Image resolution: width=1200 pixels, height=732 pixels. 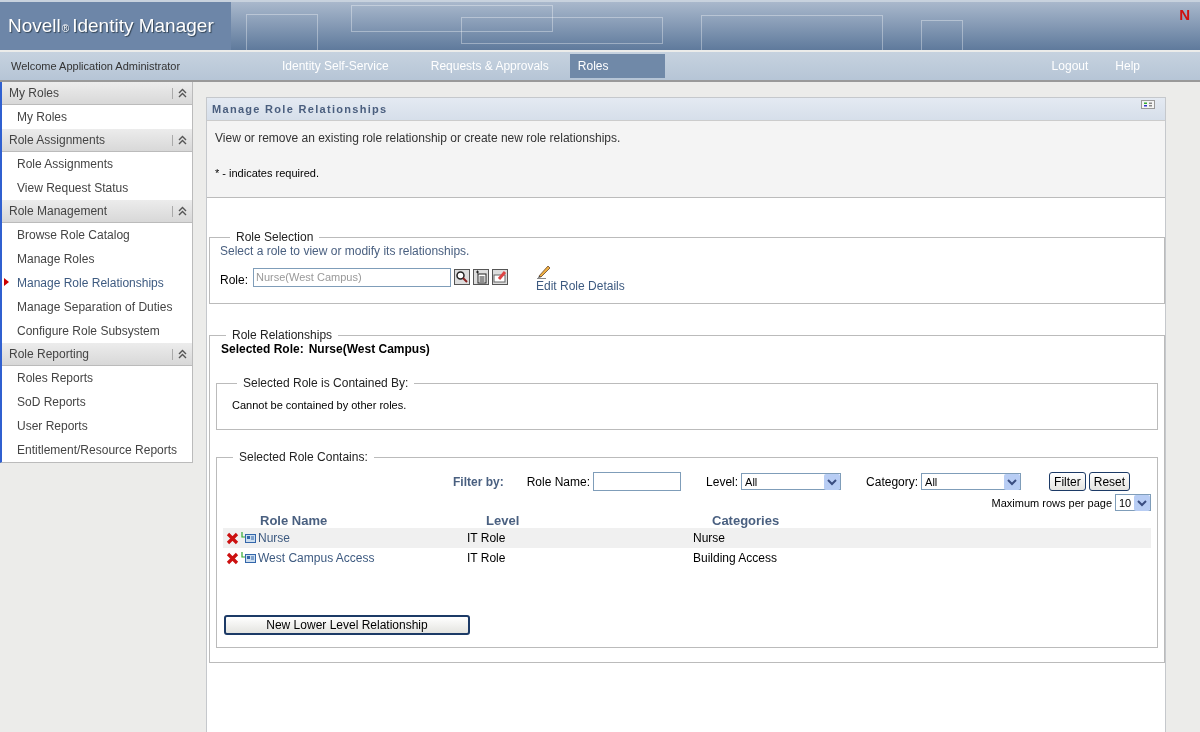 I want to click on fieldset-legend: Role Selection, so click(x=275, y=237).